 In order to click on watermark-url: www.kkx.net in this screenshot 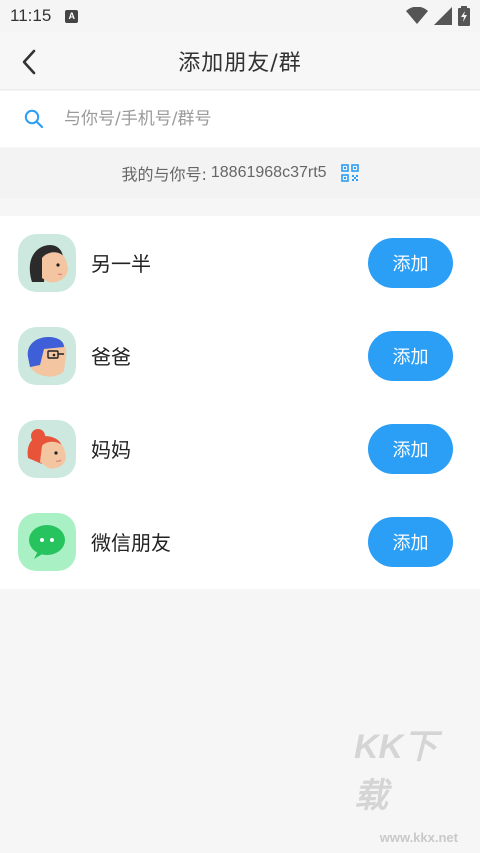, I will do `click(418, 837)`.